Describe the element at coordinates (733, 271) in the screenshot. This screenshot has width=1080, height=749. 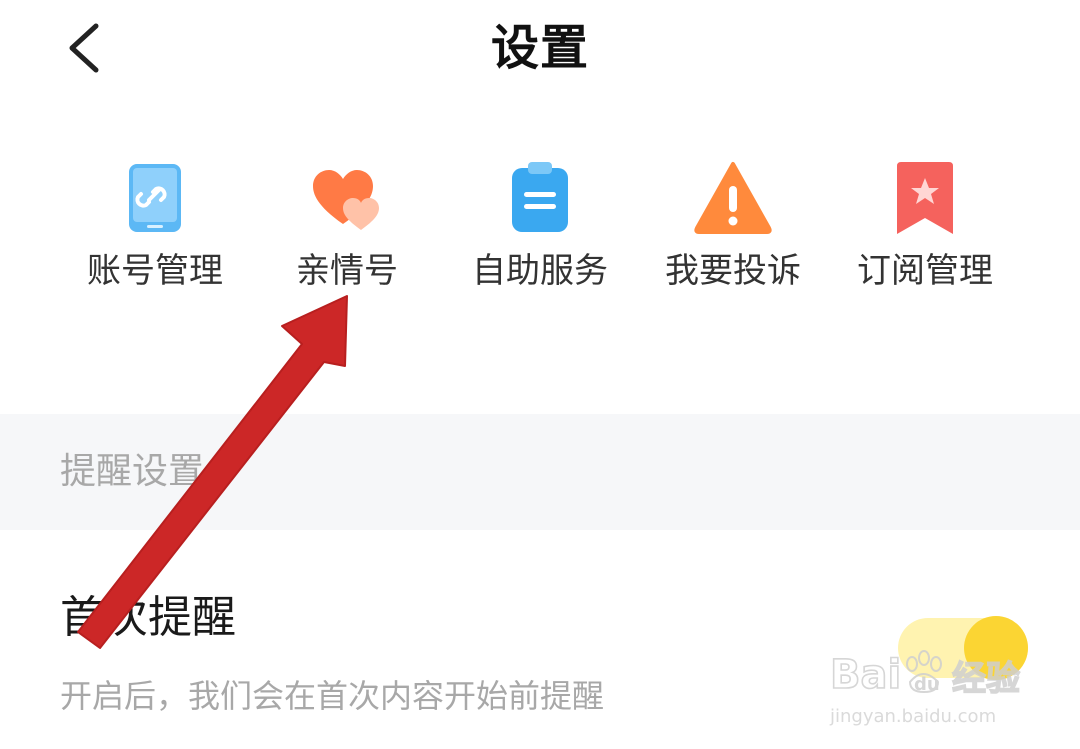
I see `quick-entry-label: 我要投诉` at that location.